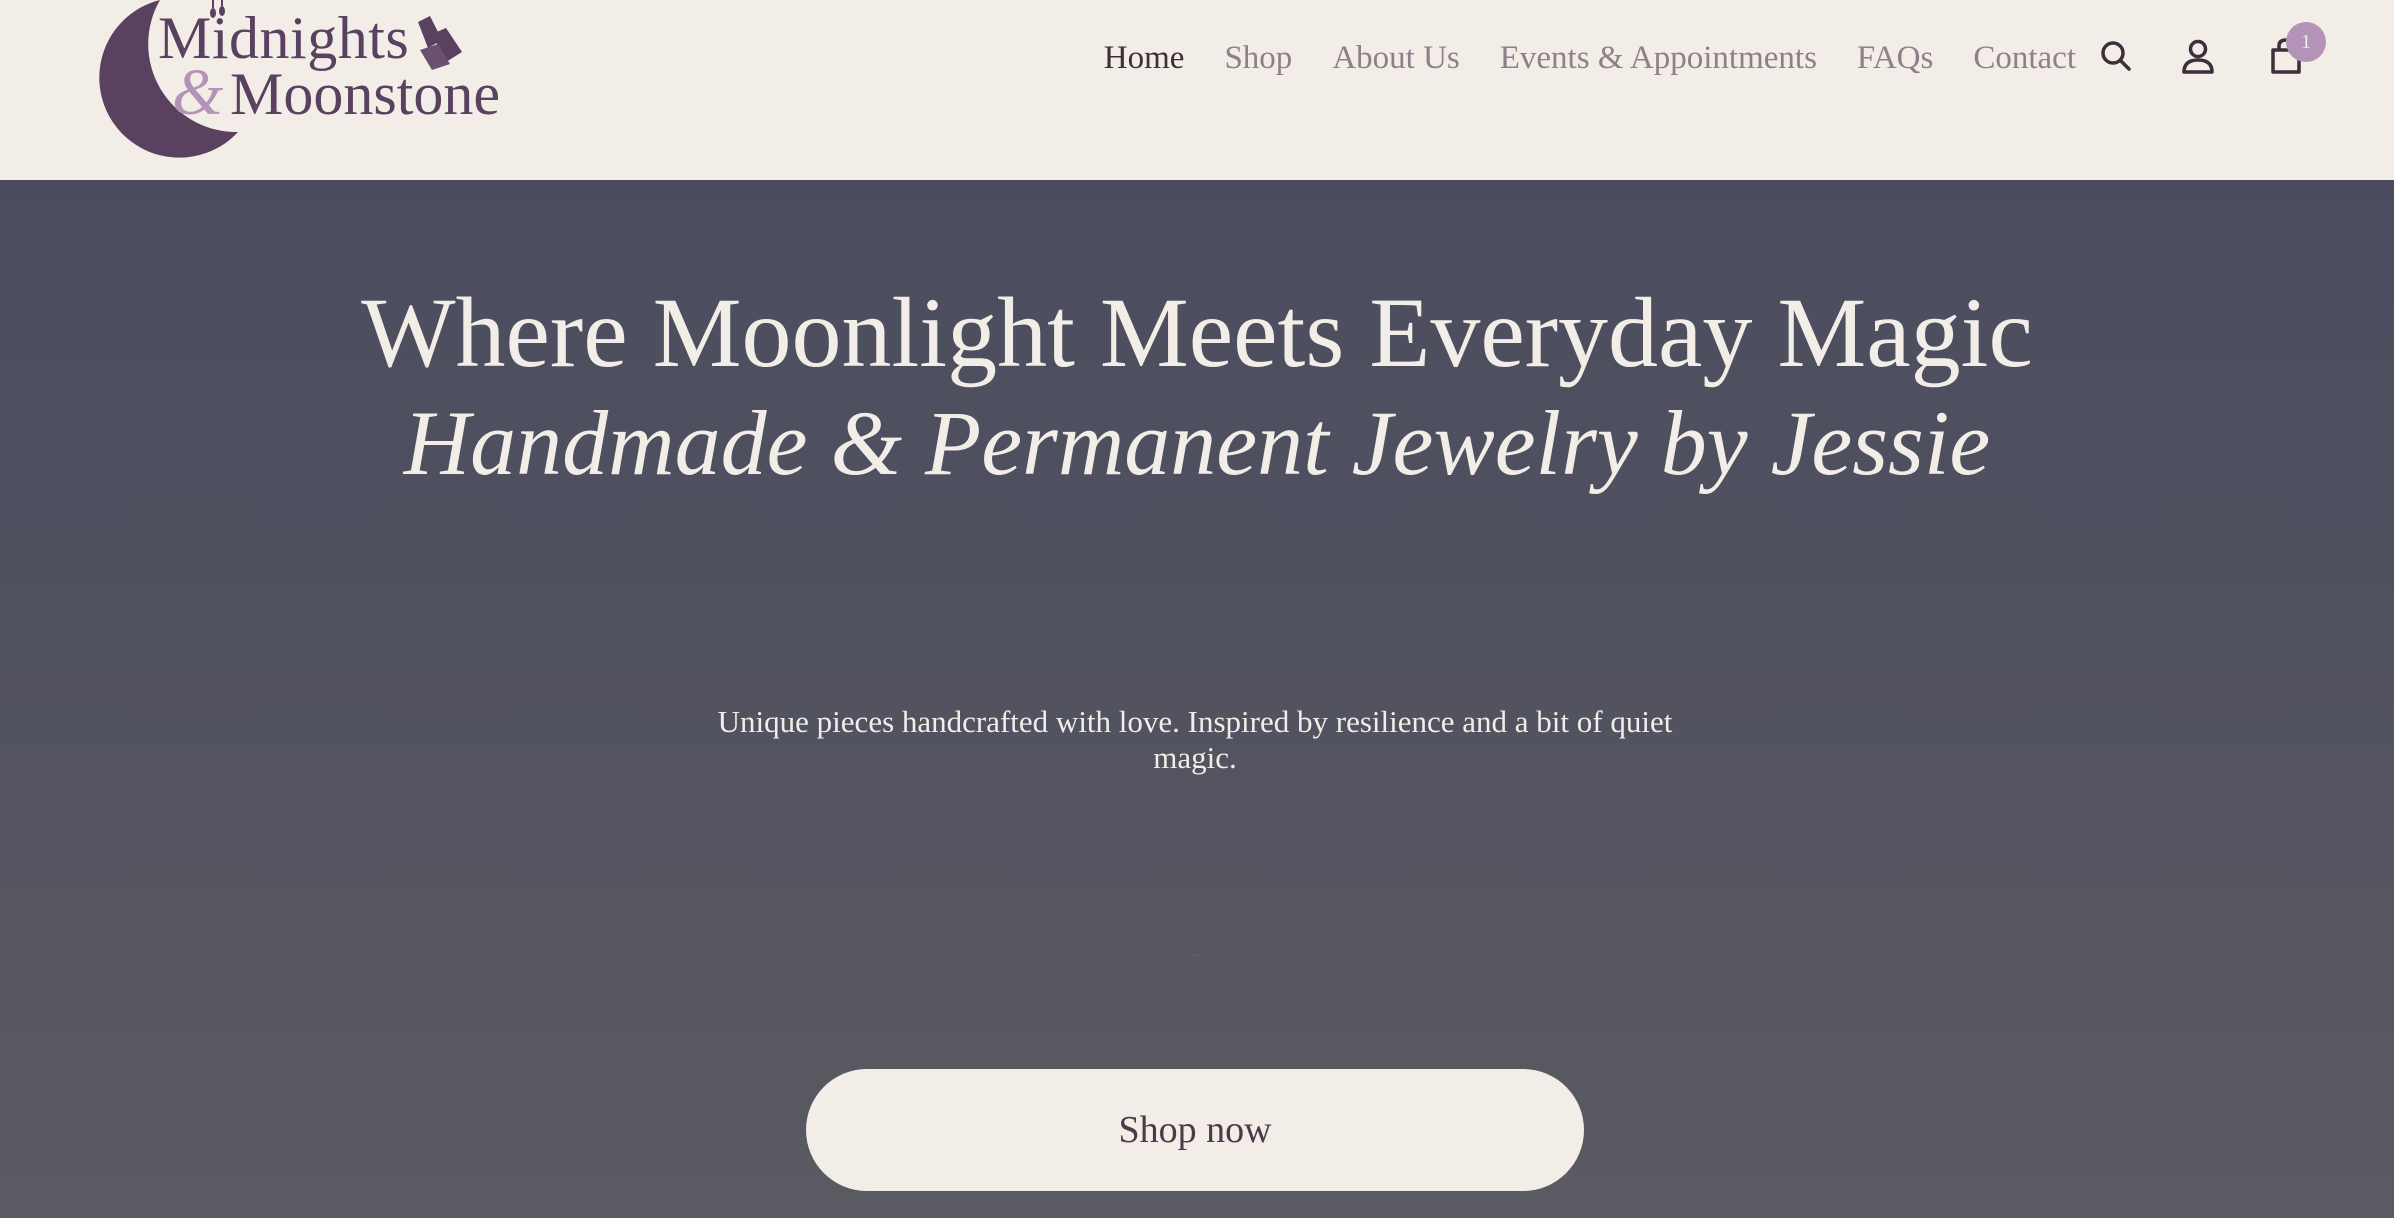 This screenshot has height=1218, width=2394. I want to click on nav-contact: Contact, so click(2024, 58).